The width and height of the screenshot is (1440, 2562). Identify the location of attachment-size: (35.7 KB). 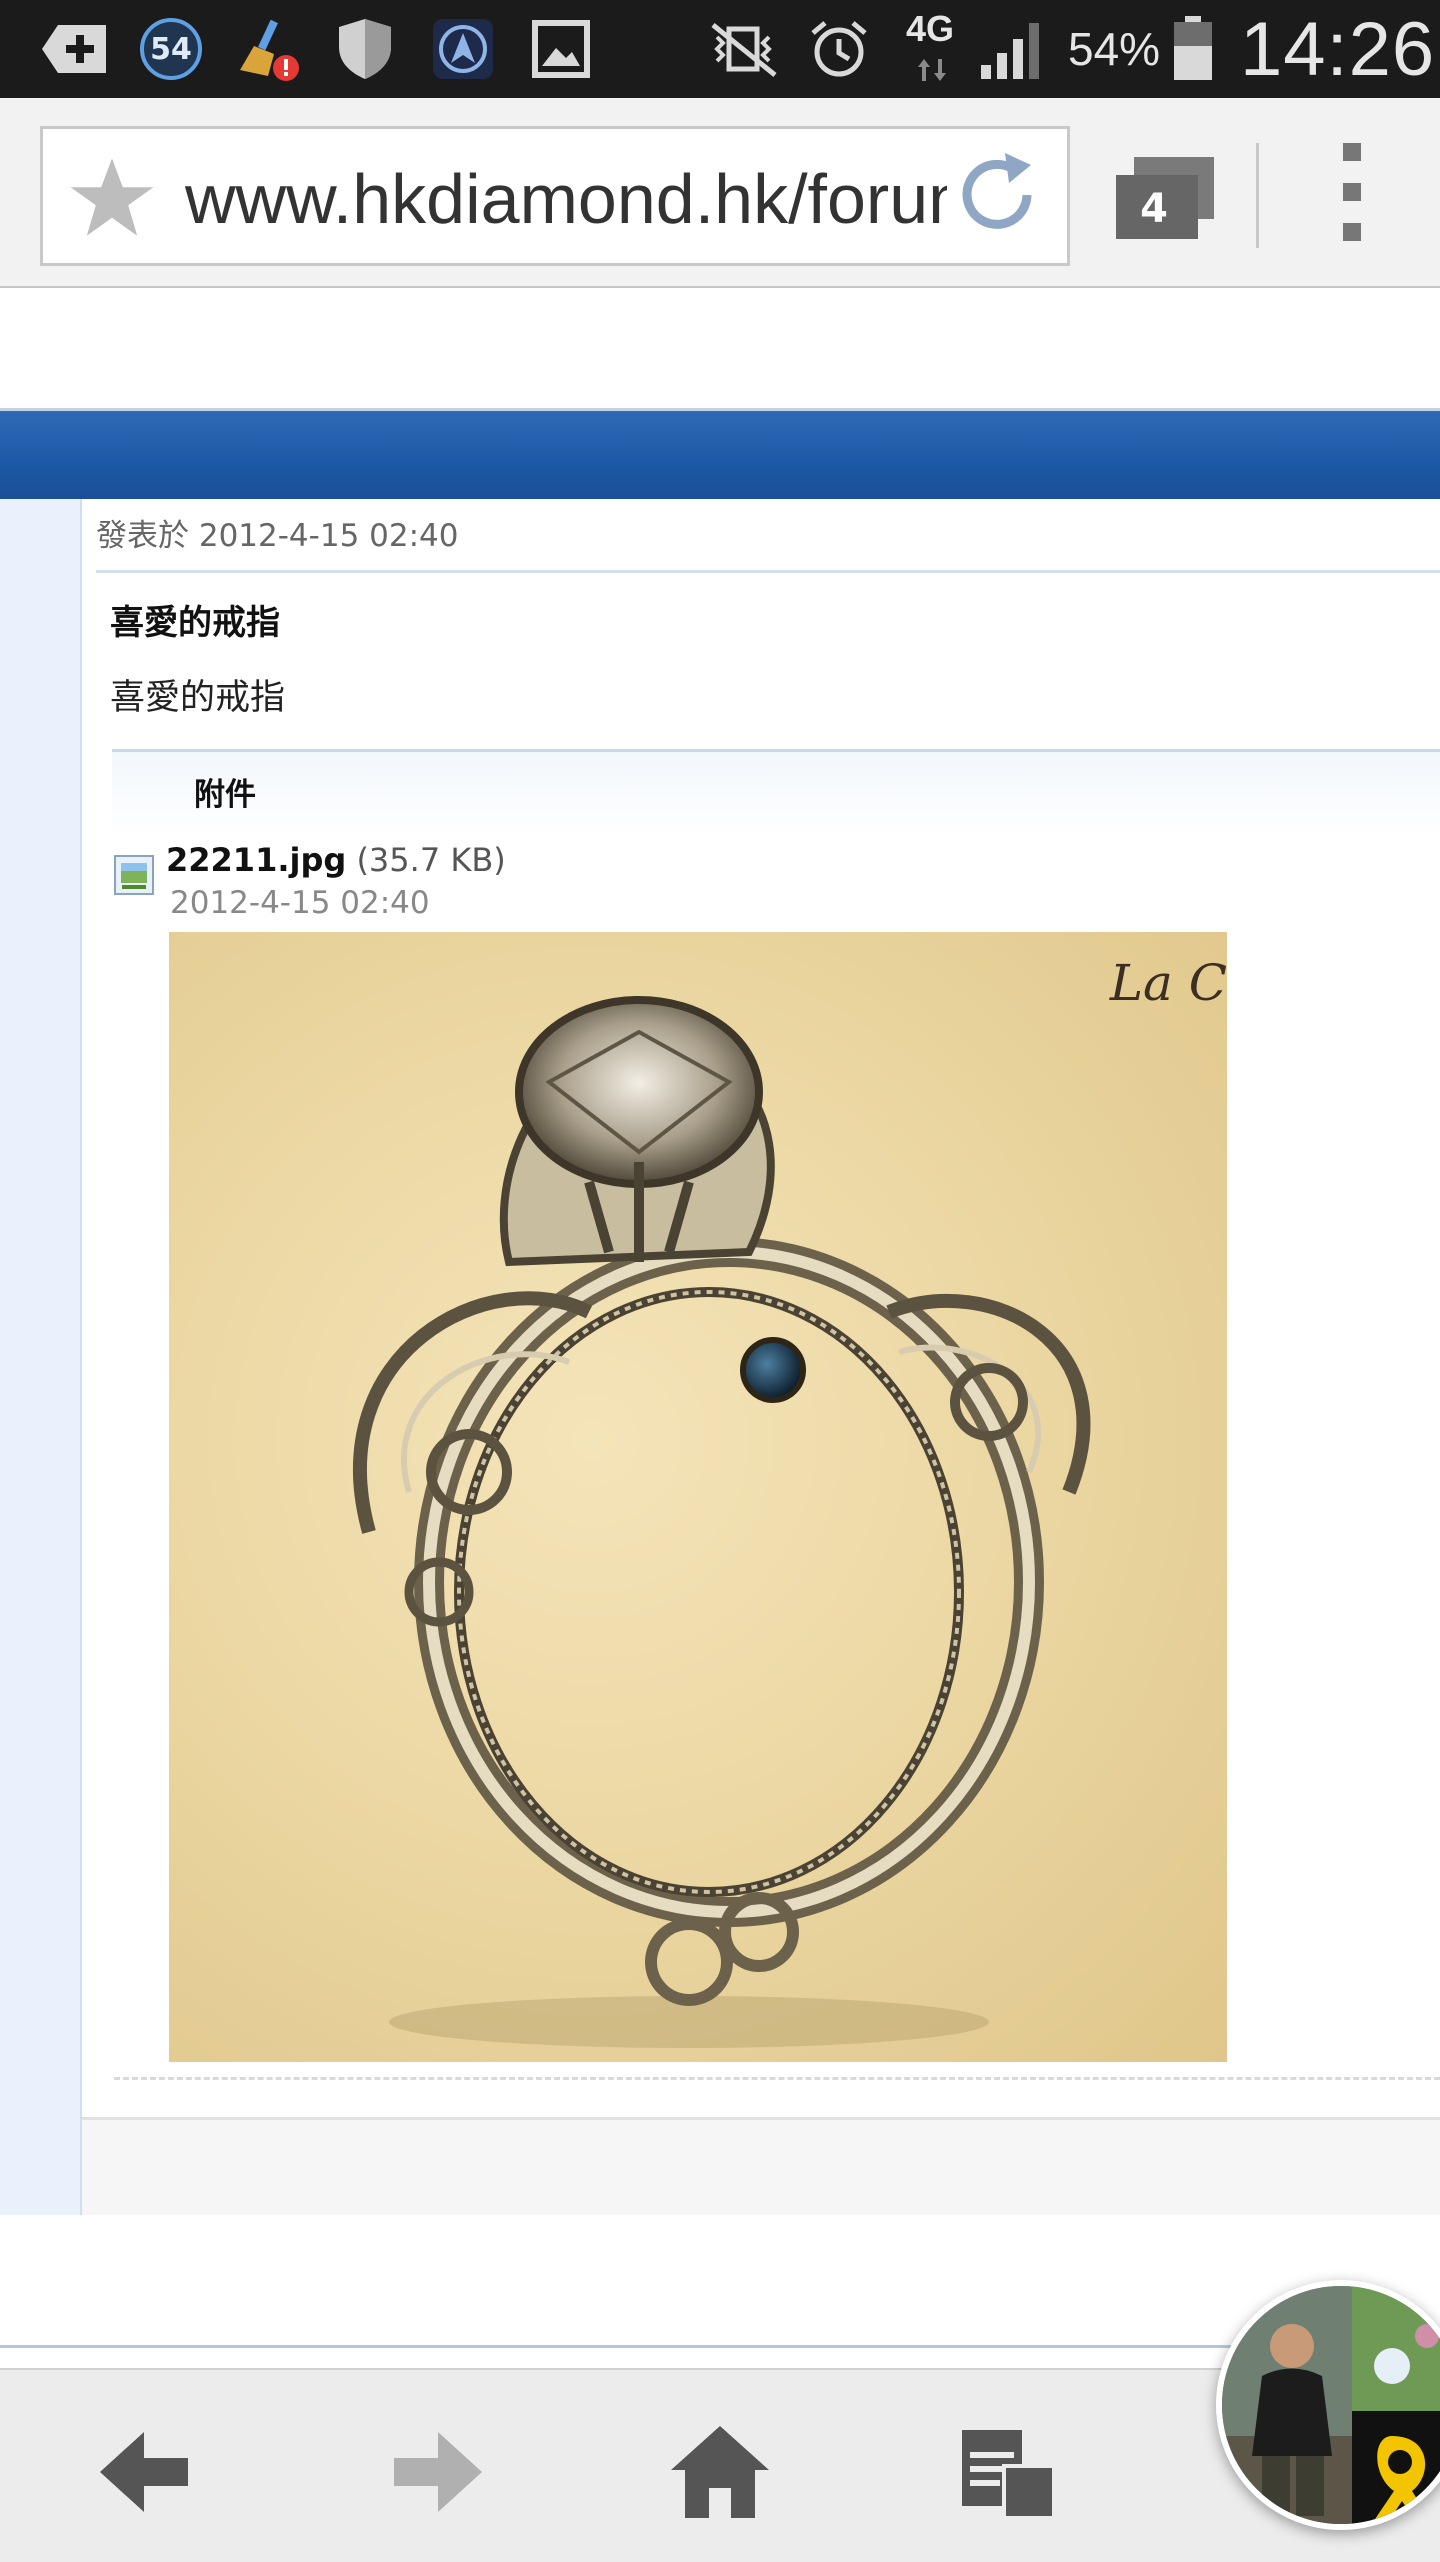
(431, 860).